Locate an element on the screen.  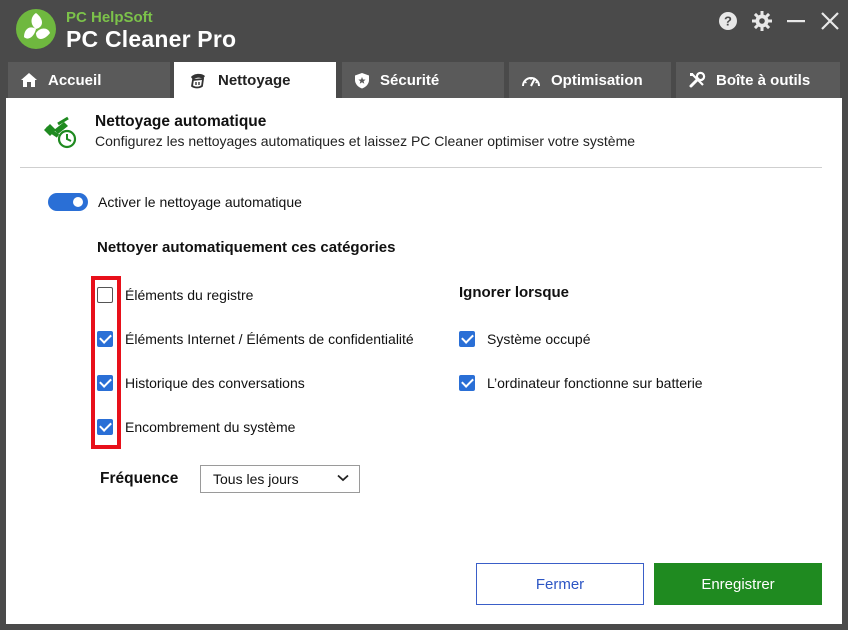
tab-bar: Accueil Nettoyage Sécurité Optimisation is located at coordinates (424, 80).